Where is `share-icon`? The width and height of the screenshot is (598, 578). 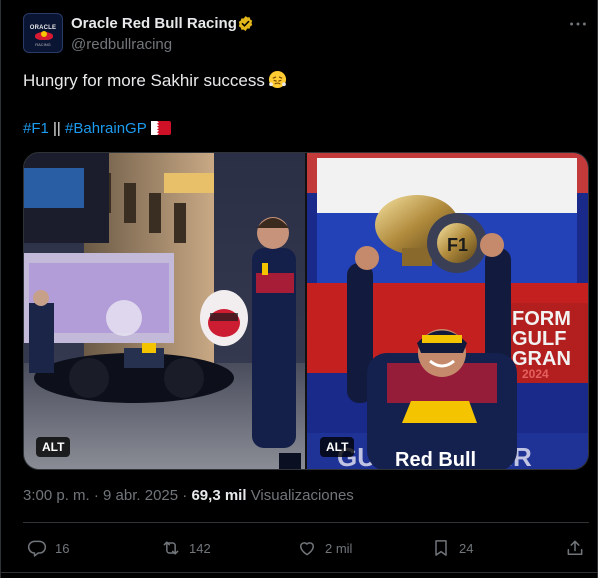
share-icon is located at coordinates (575, 547).